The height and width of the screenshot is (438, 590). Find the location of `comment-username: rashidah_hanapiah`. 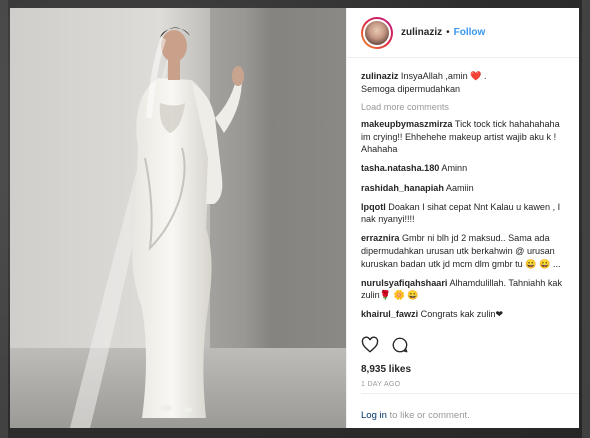

comment-username: rashidah_hanapiah is located at coordinates (402, 188).